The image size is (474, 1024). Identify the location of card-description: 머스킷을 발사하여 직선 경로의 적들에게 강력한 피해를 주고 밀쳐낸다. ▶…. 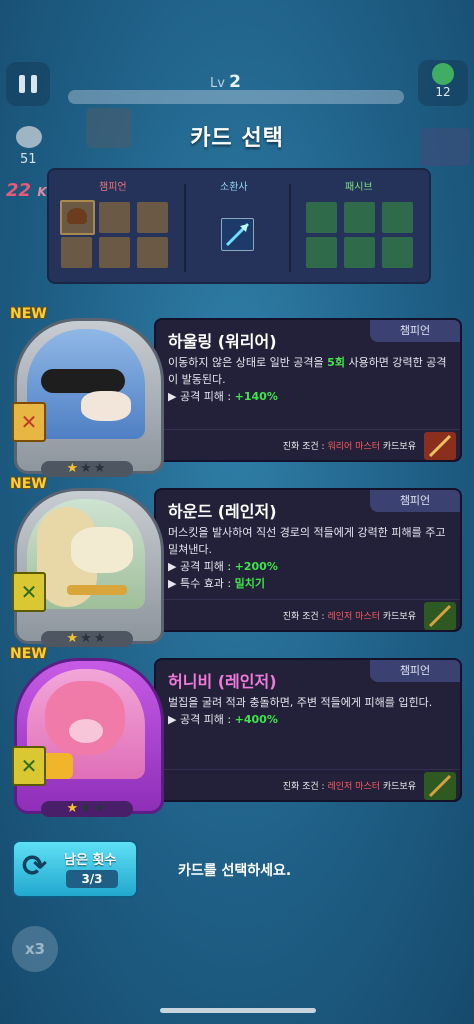
(309, 558).